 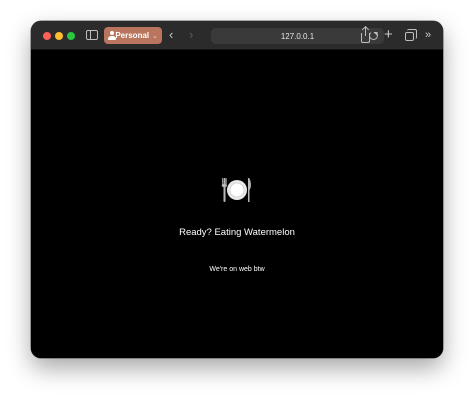 I want to click on page-heading: Ready? Eating Watermelon, so click(x=237, y=232).